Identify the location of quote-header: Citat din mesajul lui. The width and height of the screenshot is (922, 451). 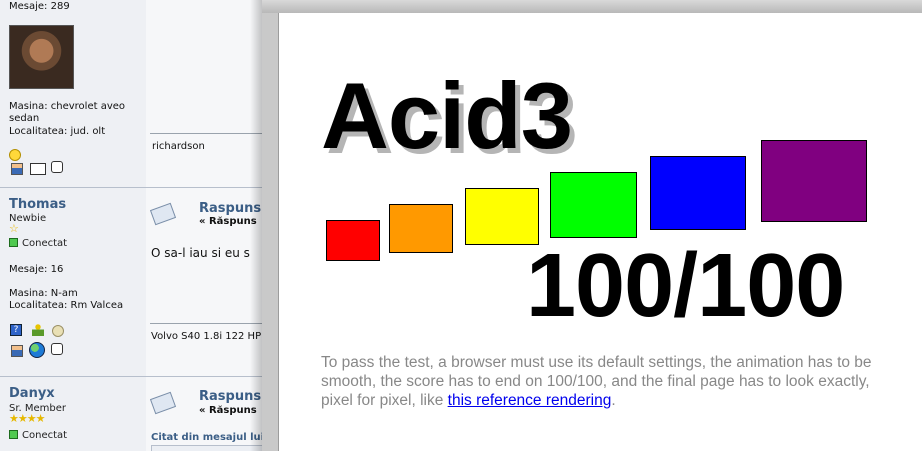
(208, 437).